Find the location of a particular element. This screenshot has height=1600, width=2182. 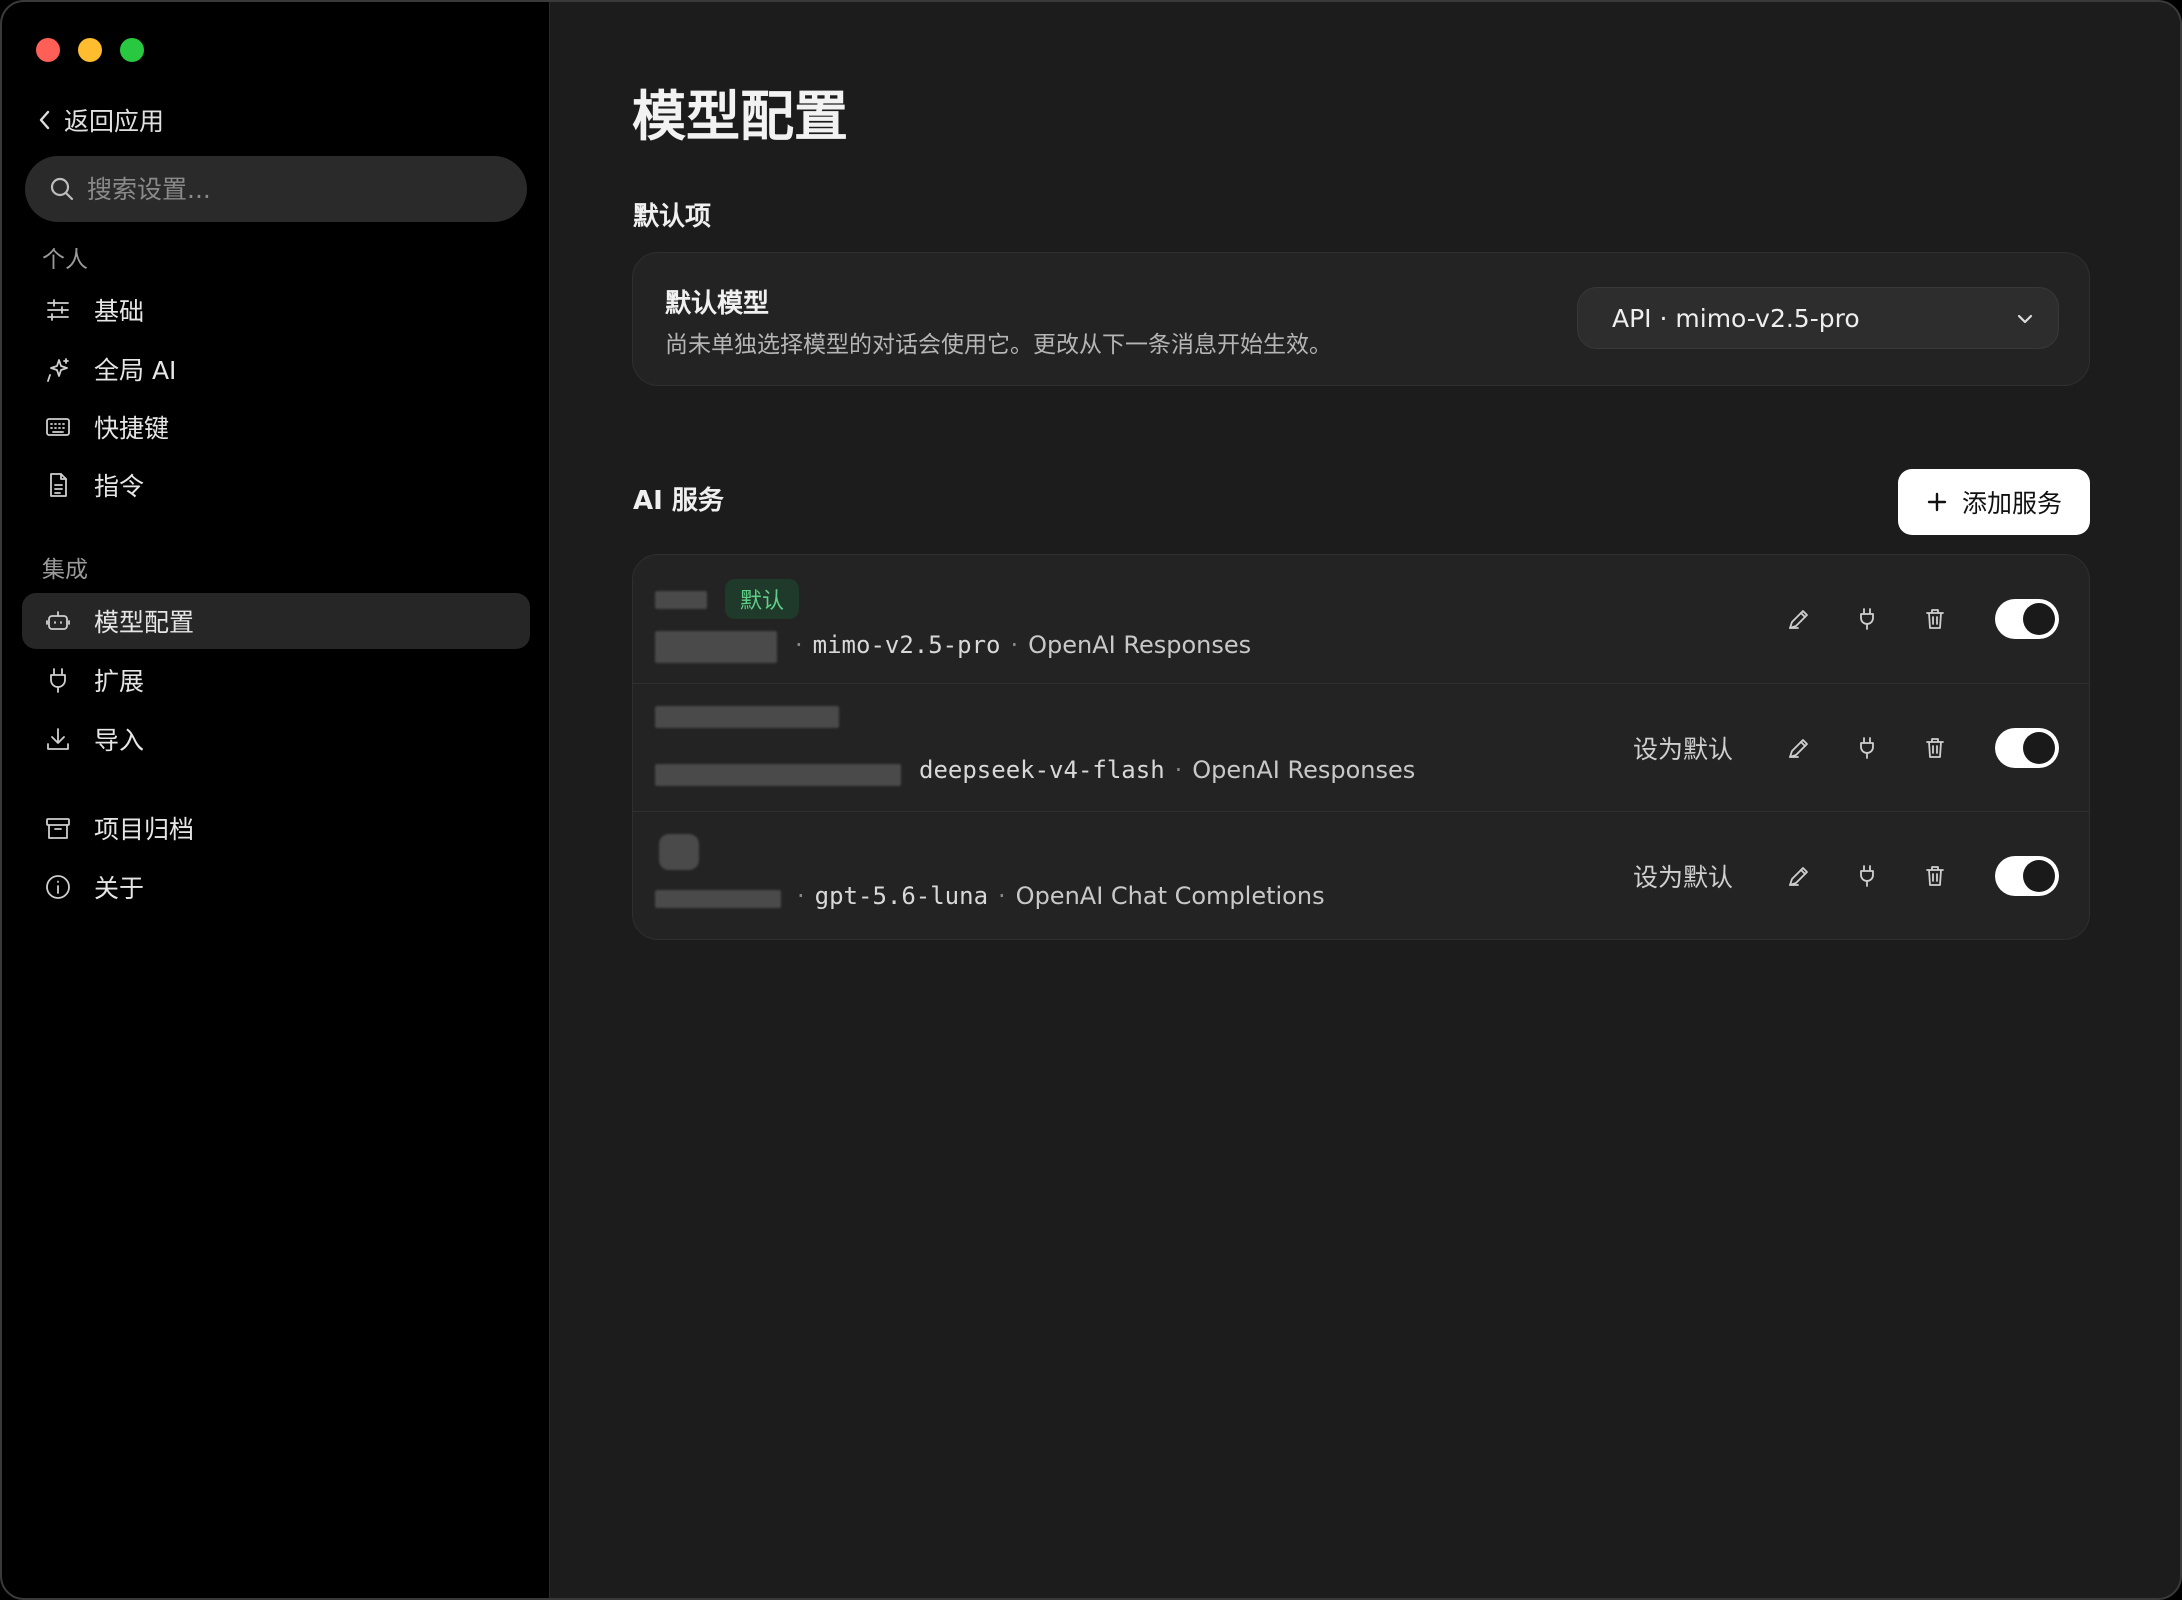

default-model-description: 尚未单独选择模型的对话会使用它。更改从下一条消息开始生效。 is located at coordinates (998, 345).